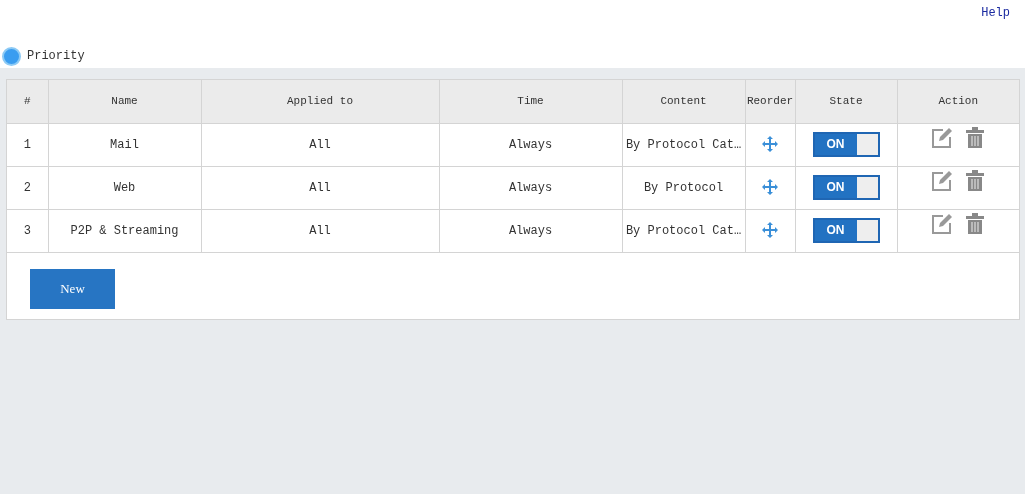 The width and height of the screenshot is (1025, 494). I want to click on help-link: Help, so click(995, 13).